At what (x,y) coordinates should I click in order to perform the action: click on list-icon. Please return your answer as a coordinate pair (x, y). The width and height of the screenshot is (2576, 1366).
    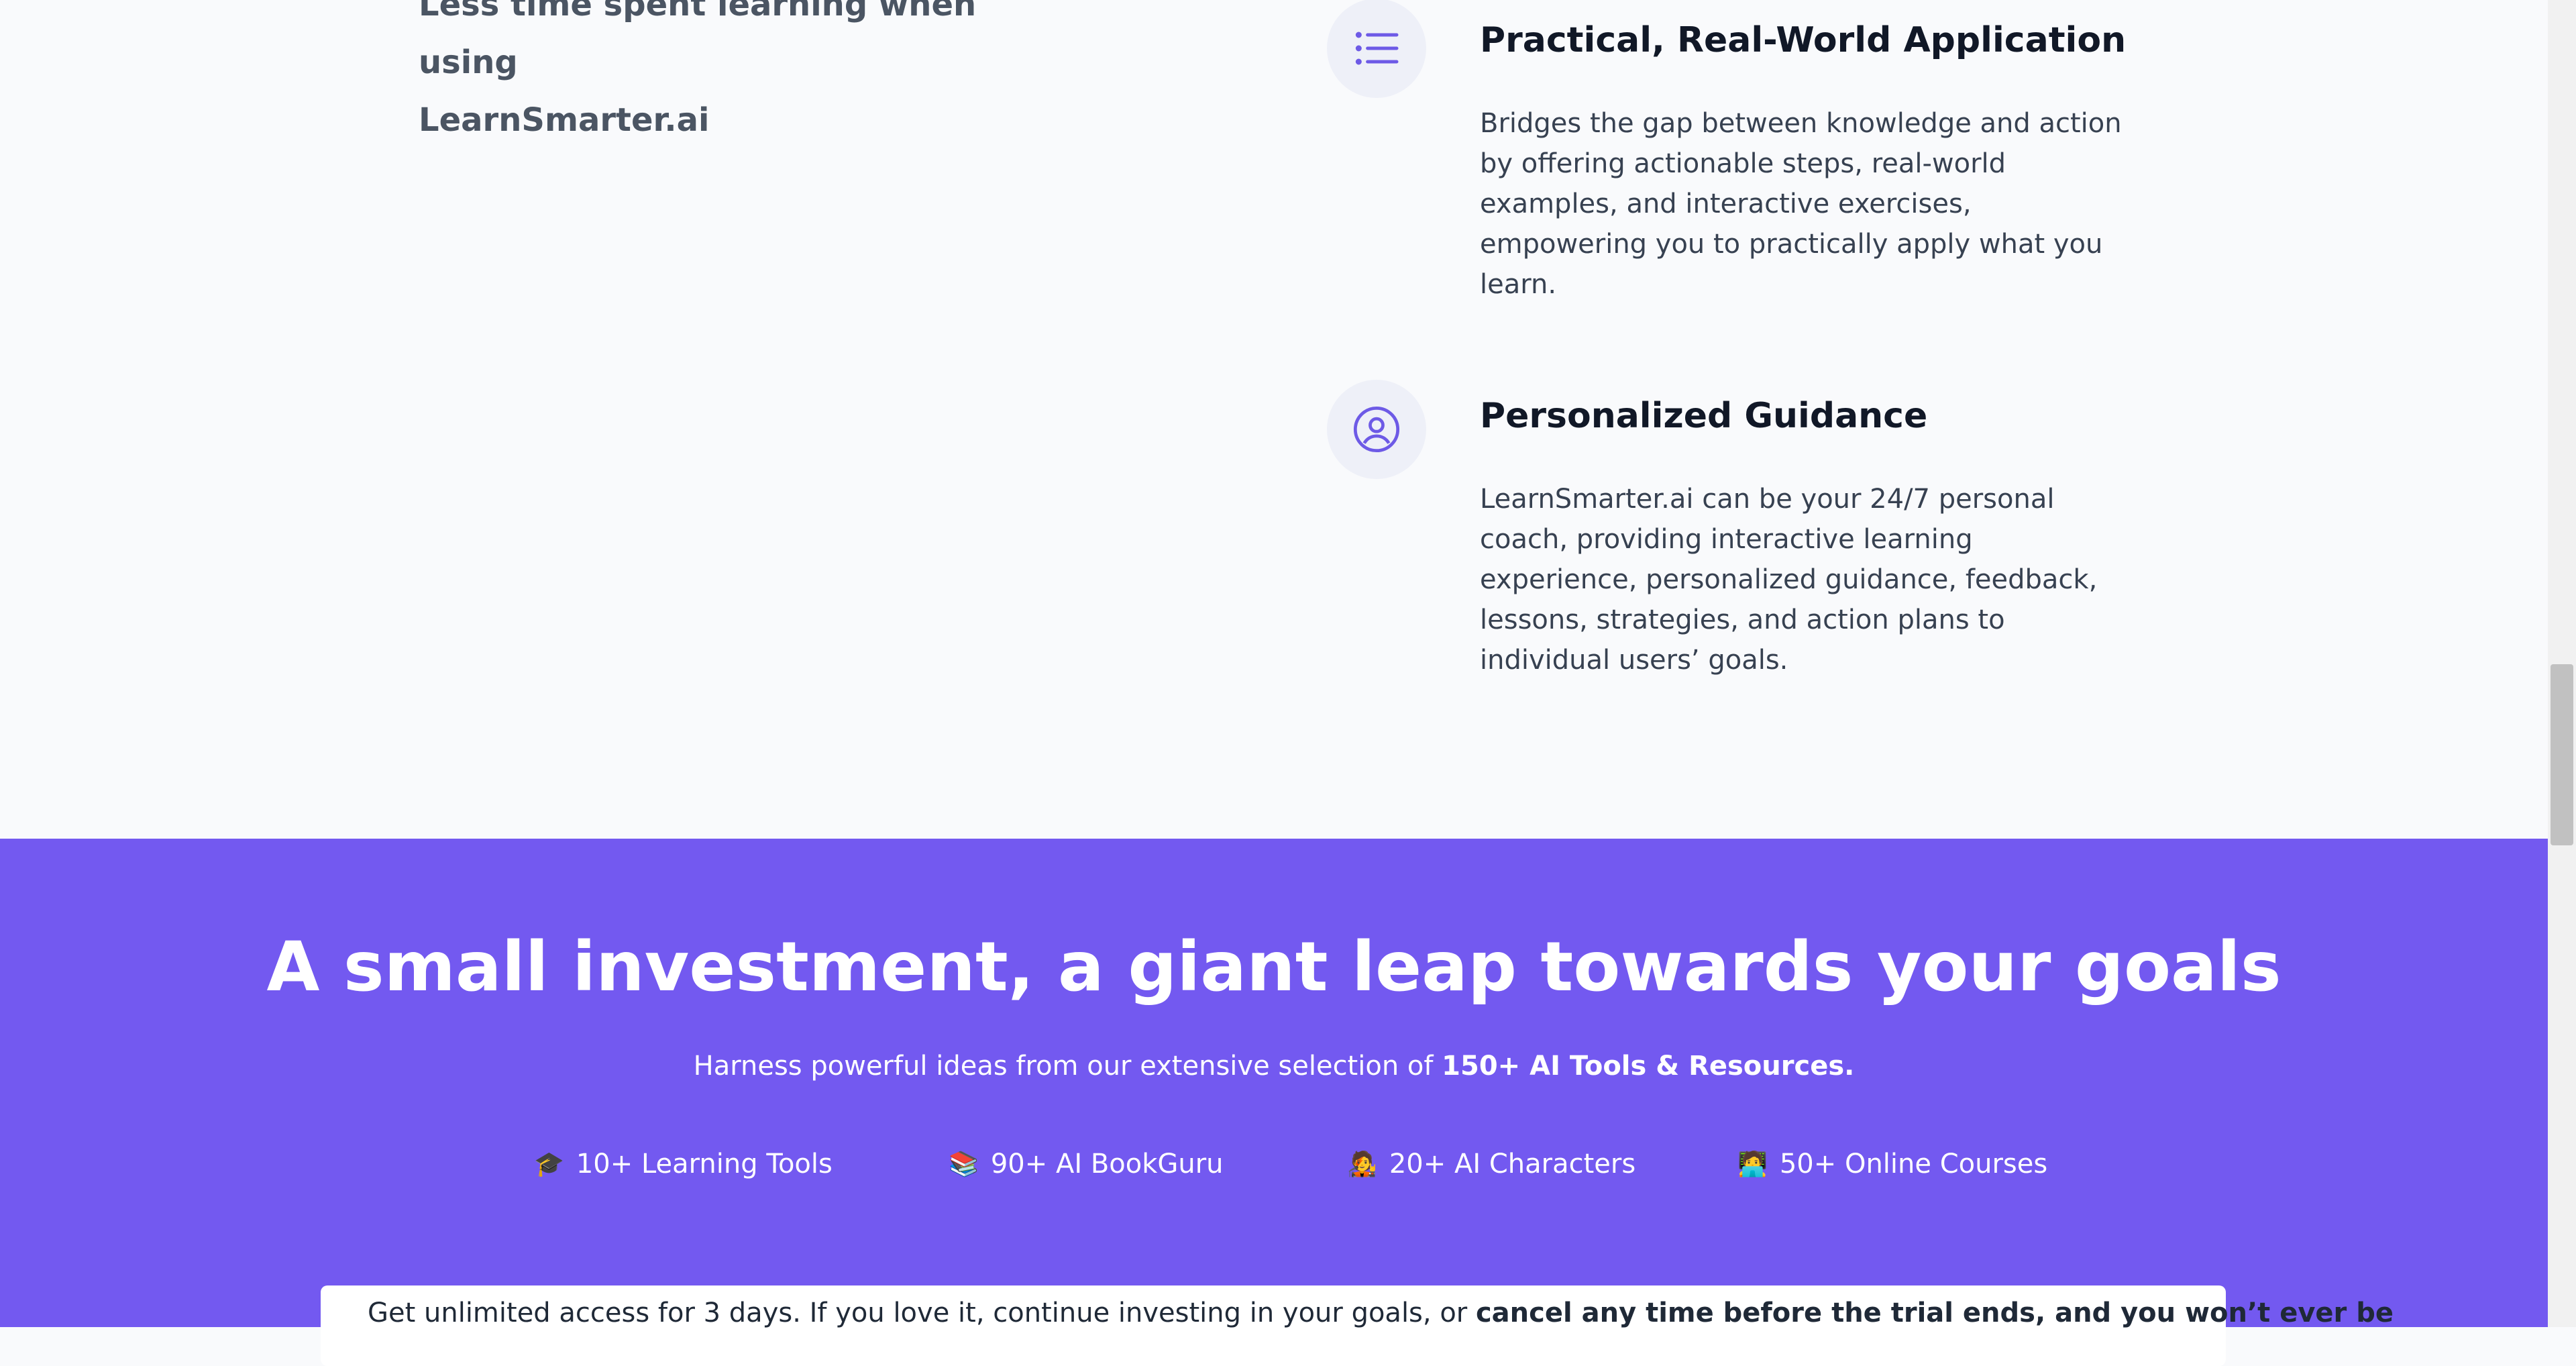
    Looking at the image, I should click on (1376, 49).